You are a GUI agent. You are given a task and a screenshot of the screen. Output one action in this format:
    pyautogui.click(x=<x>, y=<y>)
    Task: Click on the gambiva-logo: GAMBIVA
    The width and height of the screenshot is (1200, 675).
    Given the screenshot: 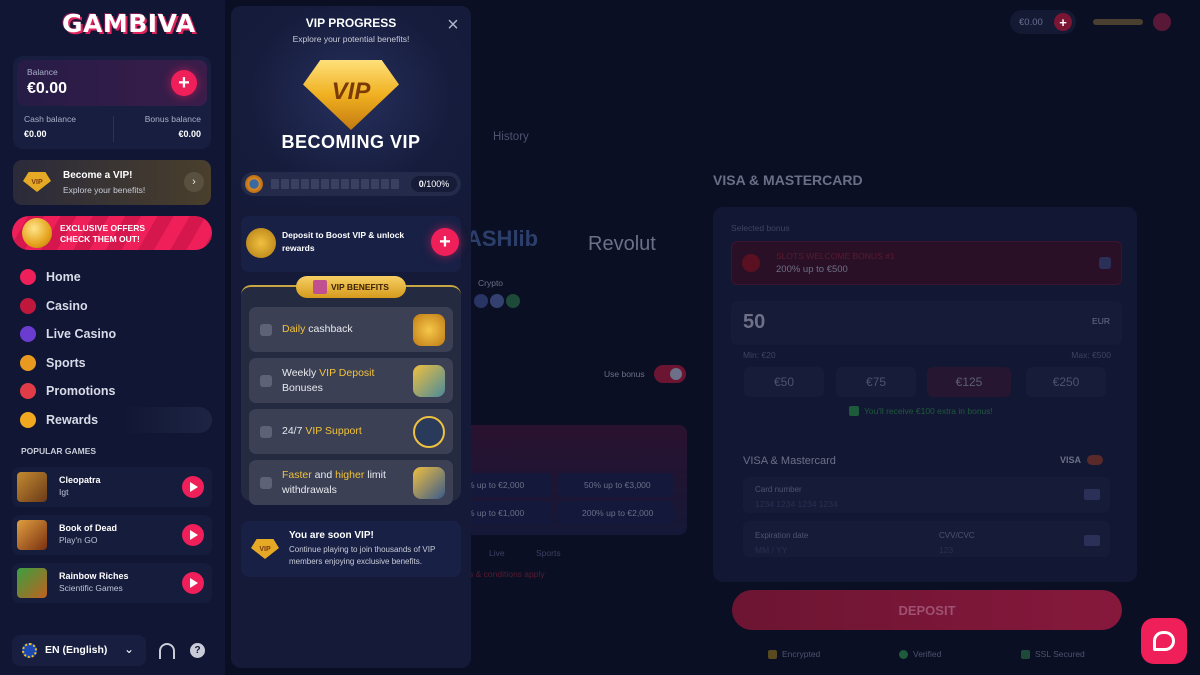 What is the action you would take?
    pyautogui.click(x=129, y=23)
    